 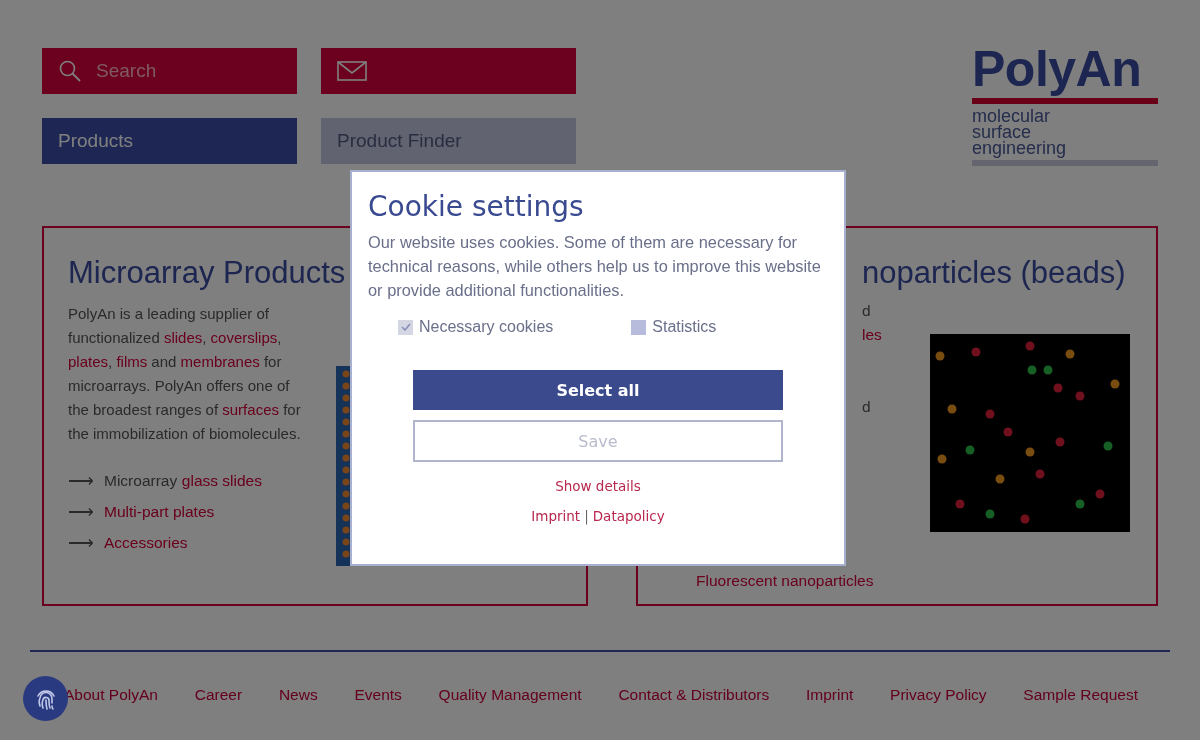 I want to click on imprint-link: Imprint, so click(x=556, y=516).